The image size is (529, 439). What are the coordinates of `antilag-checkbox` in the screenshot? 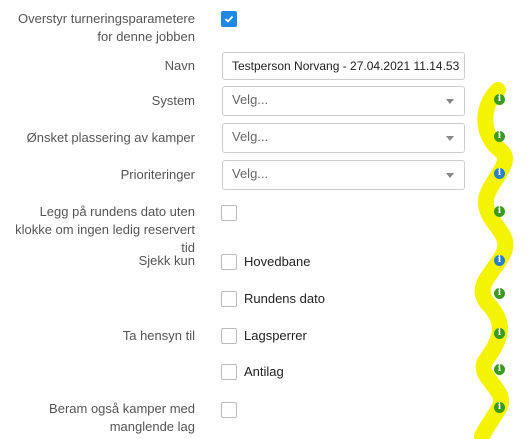 It's located at (229, 372).